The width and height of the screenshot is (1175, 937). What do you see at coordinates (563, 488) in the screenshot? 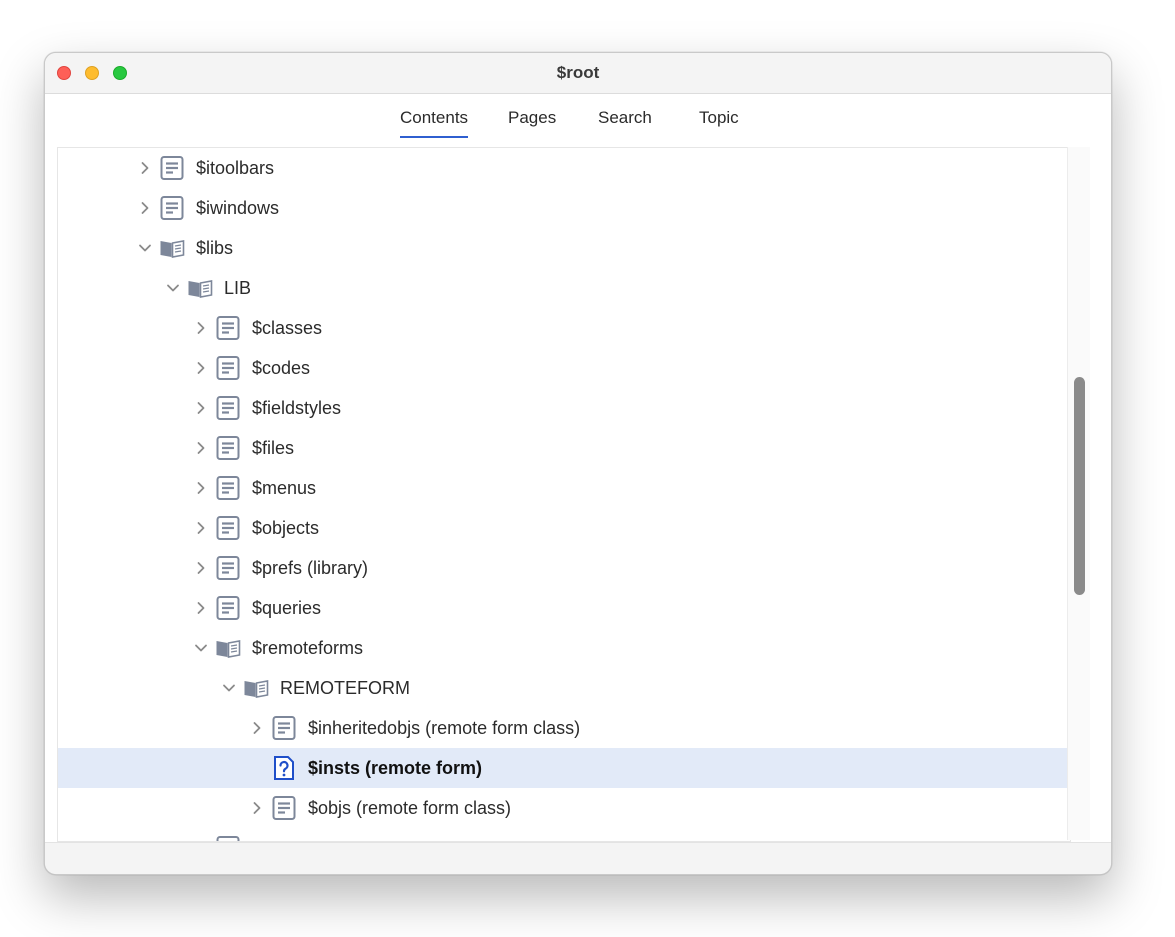
I see `tree-row: $menus` at bounding box center [563, 488].